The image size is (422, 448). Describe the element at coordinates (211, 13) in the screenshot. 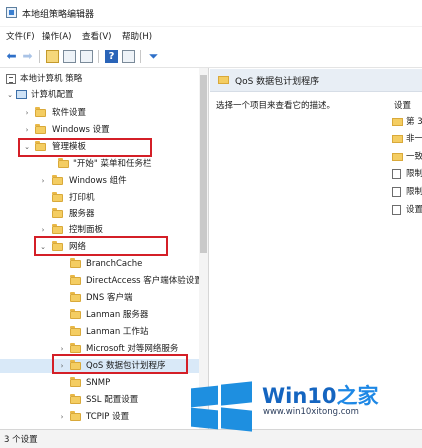

I see `title-bar: 本地组策略编辑器` at that location.